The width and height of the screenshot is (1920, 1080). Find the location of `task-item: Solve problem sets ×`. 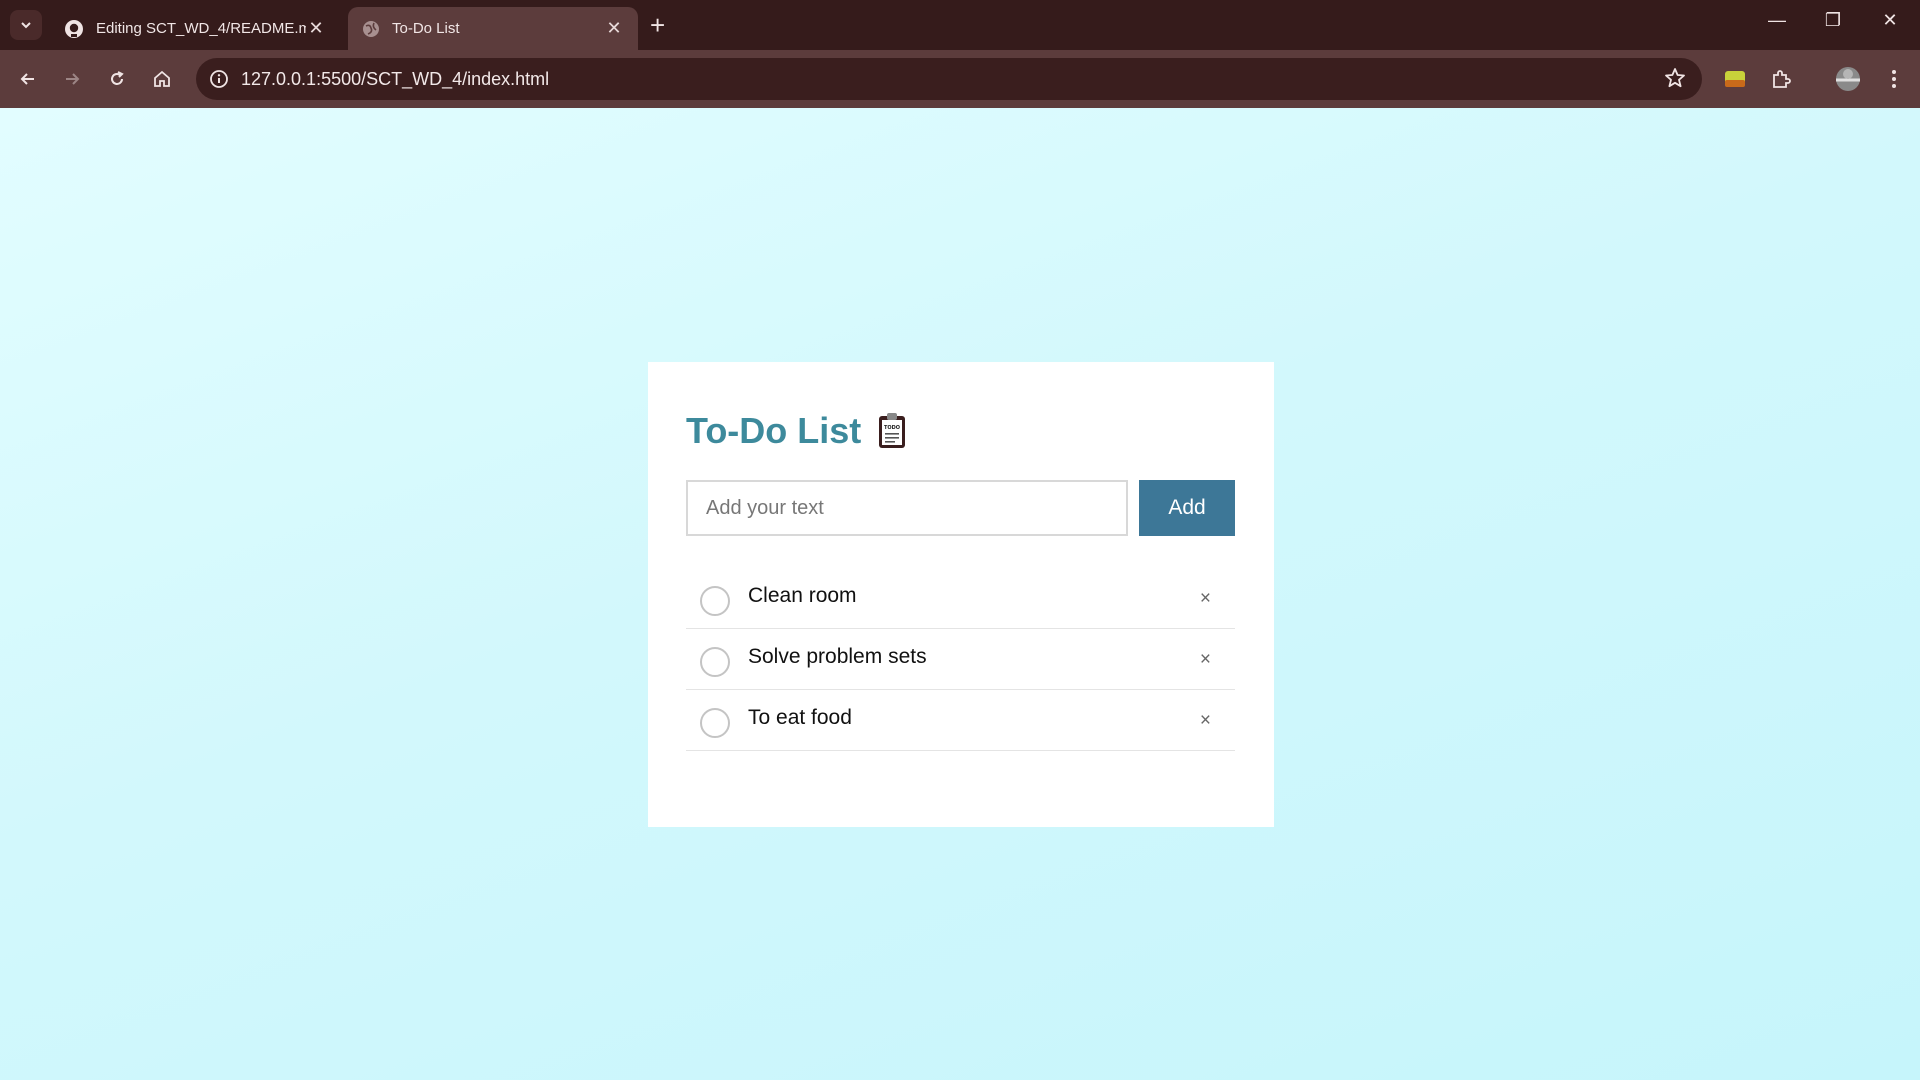

task-item: Solve problem sets × is located at coordinates (960, 659).